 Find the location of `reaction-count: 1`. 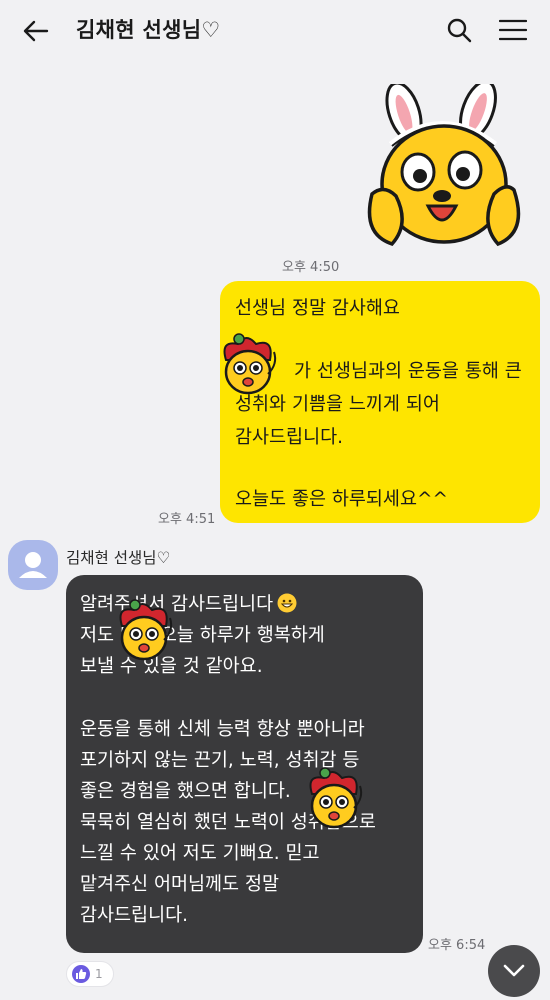

reaction-count: 1 is located at coordinates (99, 974).